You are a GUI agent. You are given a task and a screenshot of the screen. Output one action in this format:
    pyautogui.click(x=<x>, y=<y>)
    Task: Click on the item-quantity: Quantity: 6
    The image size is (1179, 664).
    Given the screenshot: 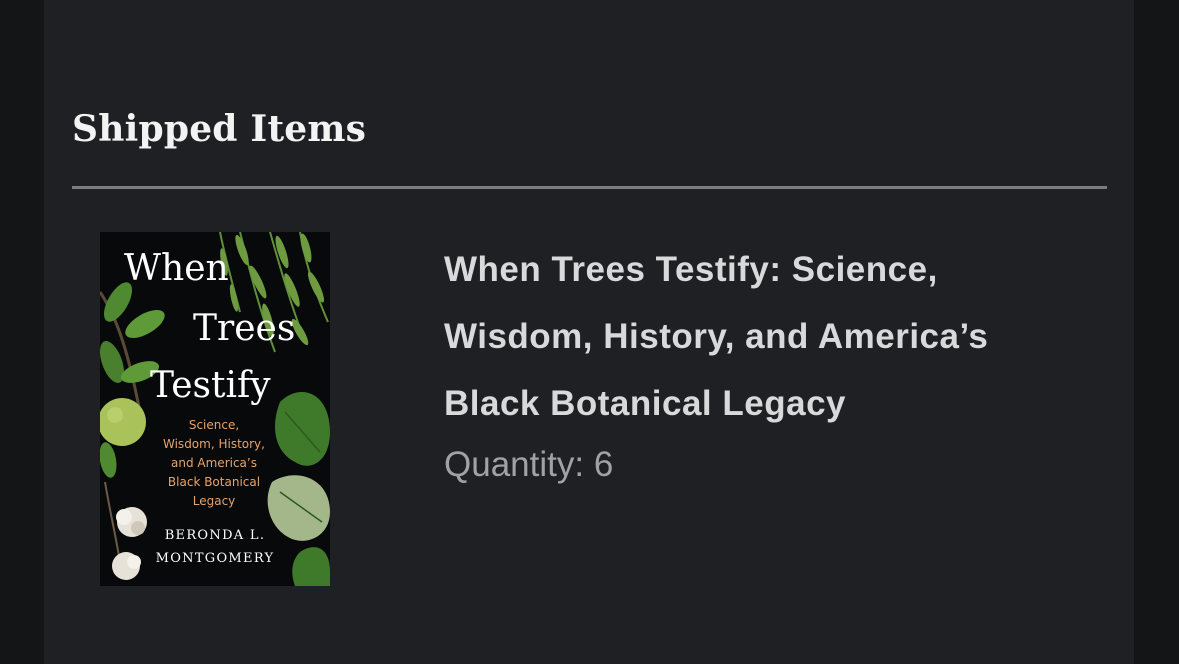 What is the action you would take?
    pyautogui.click(x=528, y=465)
    